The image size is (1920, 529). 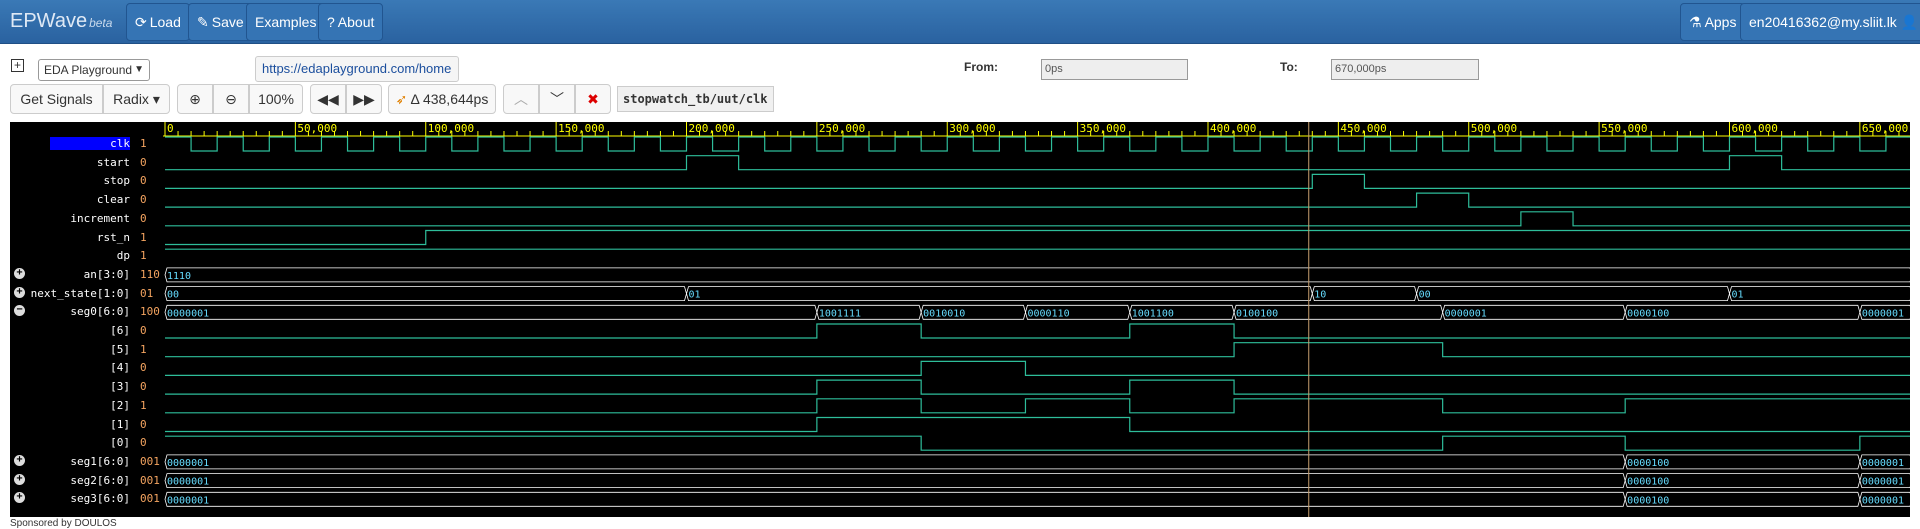 I want to click on seg0-bus-label: 0100100, so click(x=1257, y=313).